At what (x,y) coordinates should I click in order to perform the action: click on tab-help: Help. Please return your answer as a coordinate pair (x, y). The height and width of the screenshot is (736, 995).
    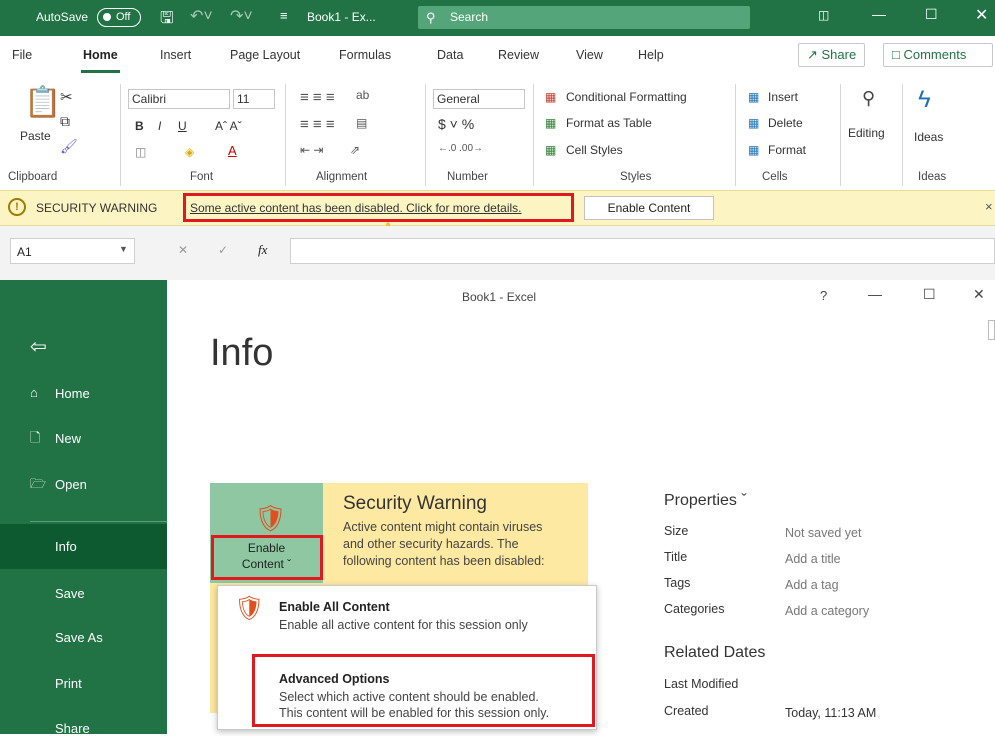
    Looking at the image, I should click on (651, 55).